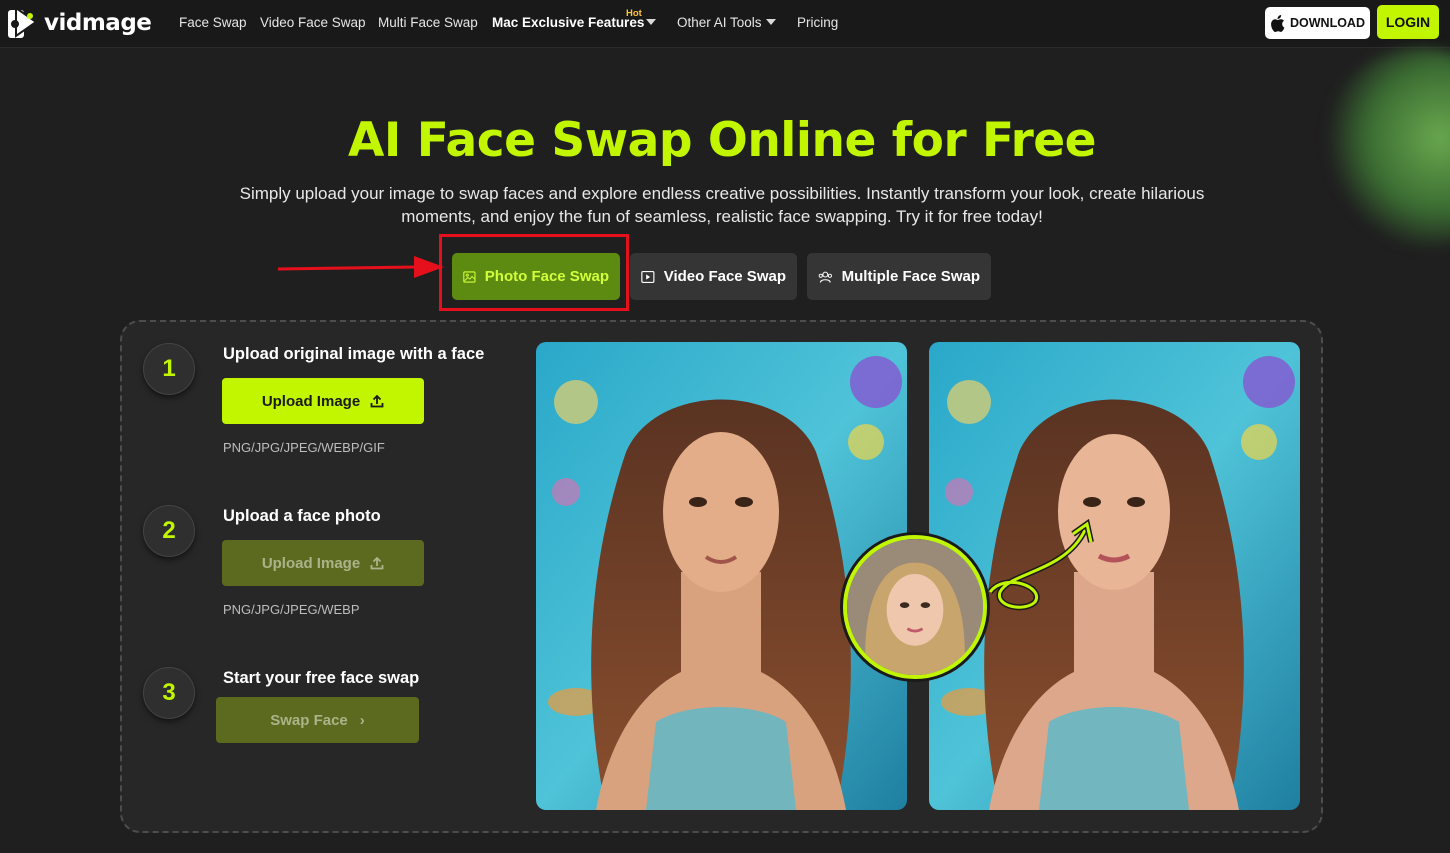 The height and width of the screenshot is (853, 1450). I want to click on supported-formats: PNG/JPG/JPEG/WEBP, so click(291, 609).